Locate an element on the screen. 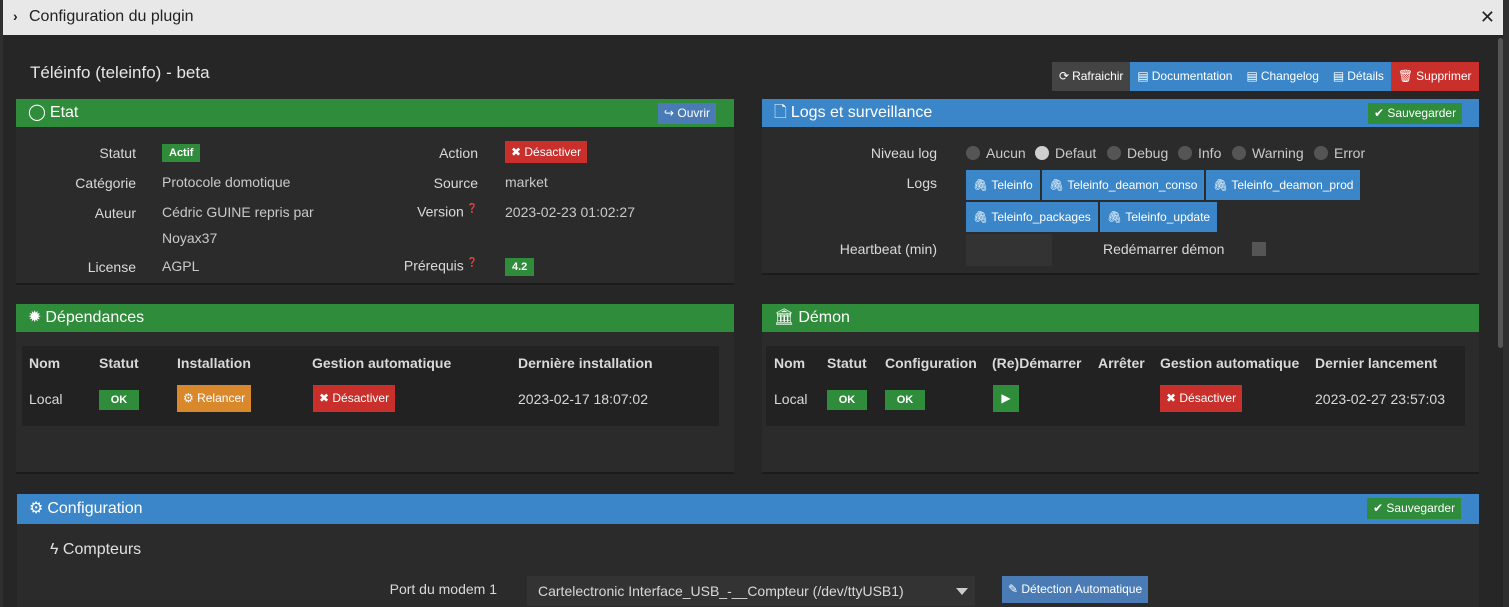  gear-icon: ✹ is located at coordinates (35, 317).